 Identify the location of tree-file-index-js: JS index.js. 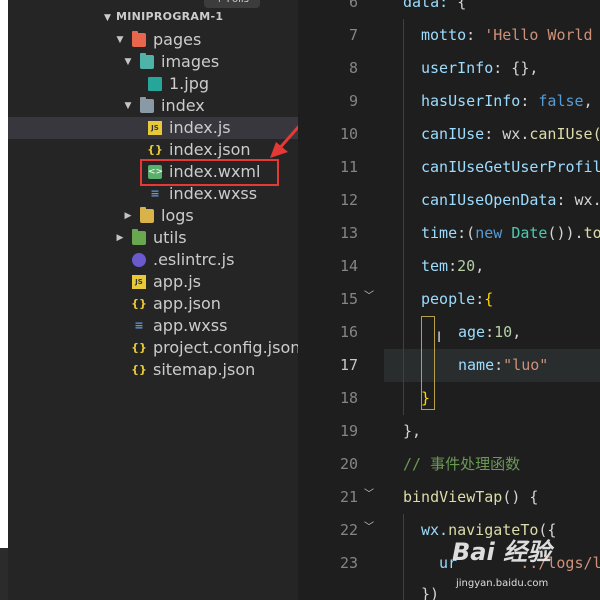
(153, 128).